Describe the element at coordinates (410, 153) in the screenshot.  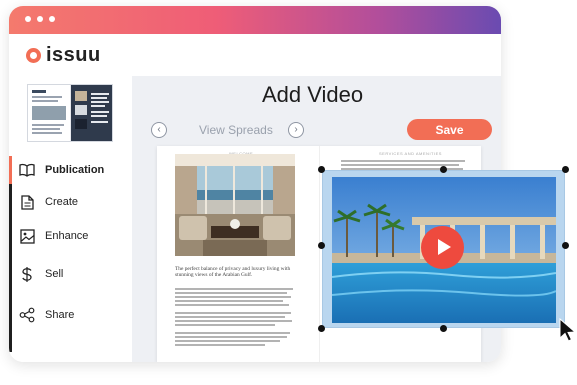
I see `right-page-header: SERVICES AND AMENITIES` at that location.